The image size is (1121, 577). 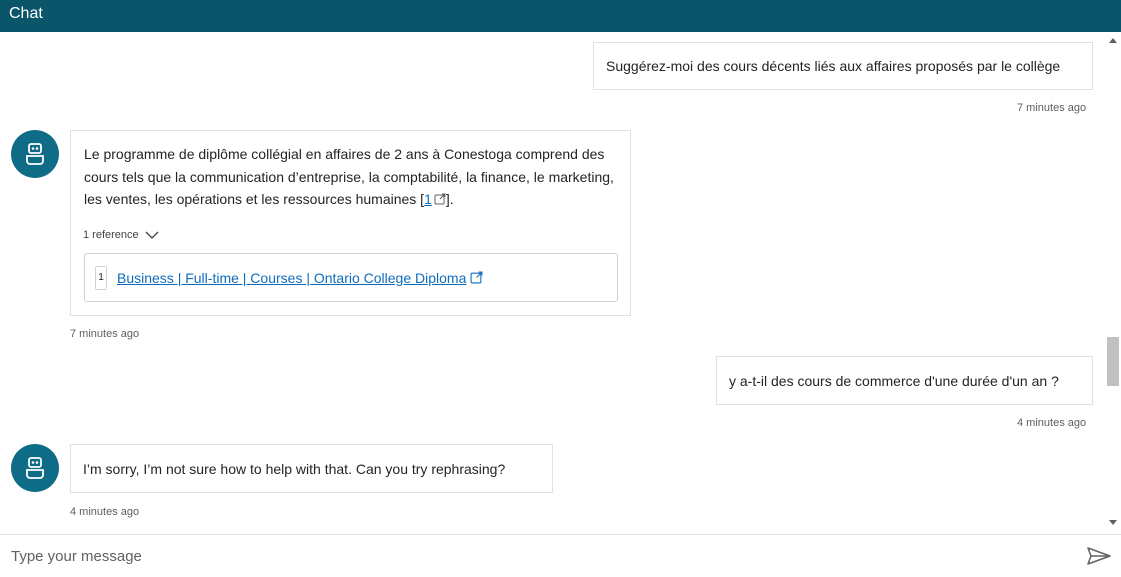 What do you see at coordinates (1113, 361) in the screenshot?
I see `scrollbar-thumb` at bounding box center [1113, 361].